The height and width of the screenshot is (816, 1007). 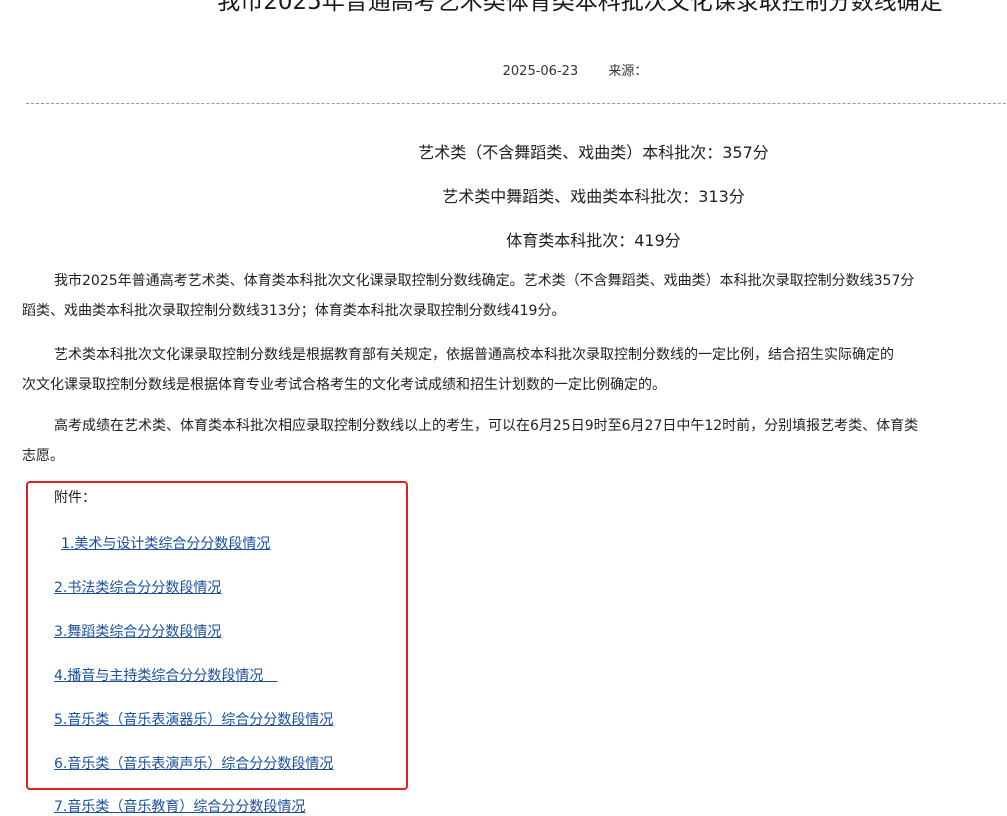 What do you see at coordinates (165, 543) in the screenshot?
I see `attachment-link-art-design: 1.美术与设计类综合分分数段情况` at bounding box center [165, 543].